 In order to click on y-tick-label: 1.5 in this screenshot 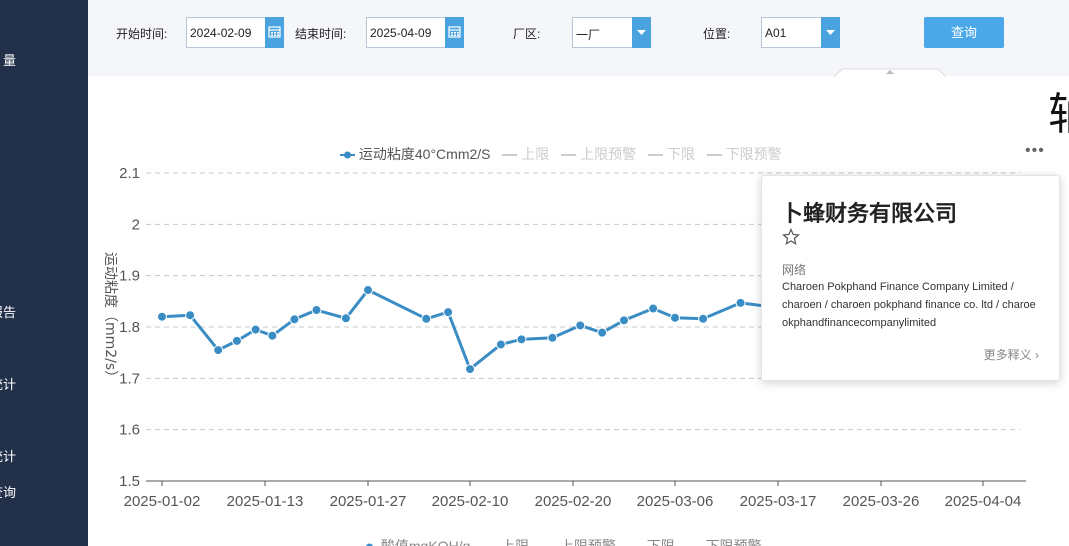, I will do `click(129, 481)`.